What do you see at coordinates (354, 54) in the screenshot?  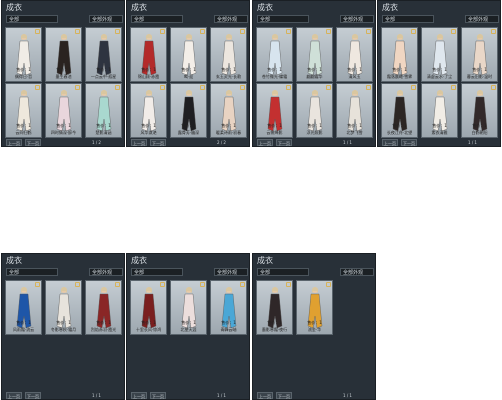 I see `outfit-card: 售价：1 清风玉` at bounding box center [354, 54].